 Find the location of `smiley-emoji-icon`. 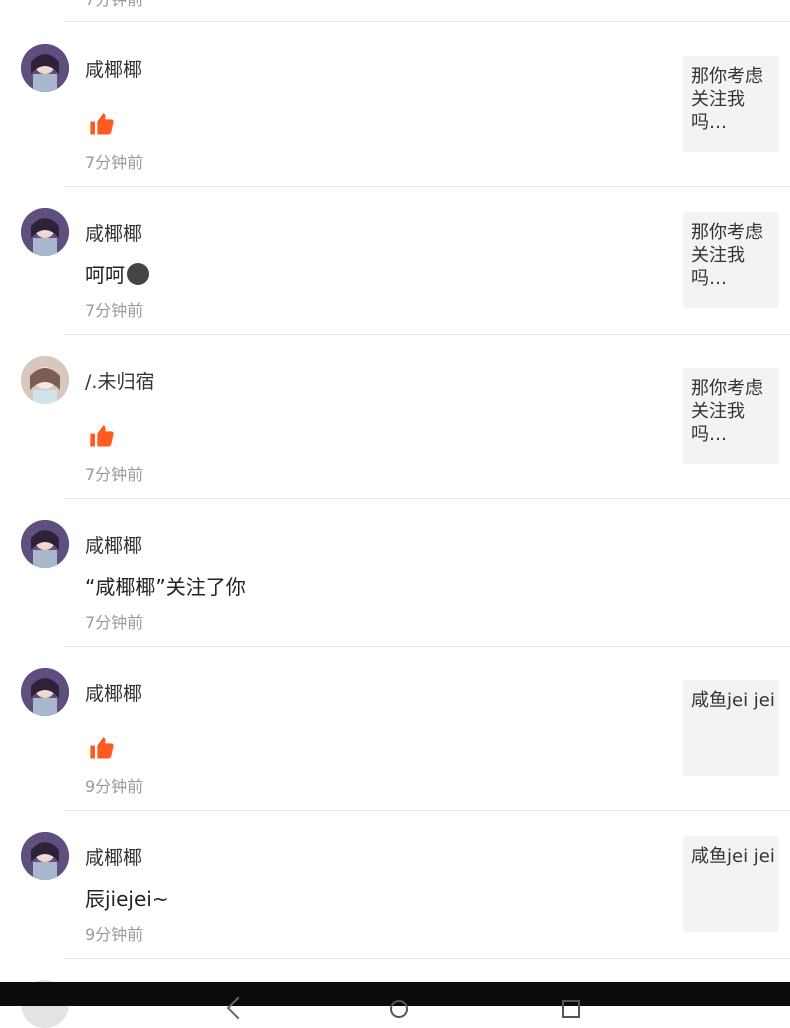

smiley-emoji-icon is located at coordinates (138, 274).